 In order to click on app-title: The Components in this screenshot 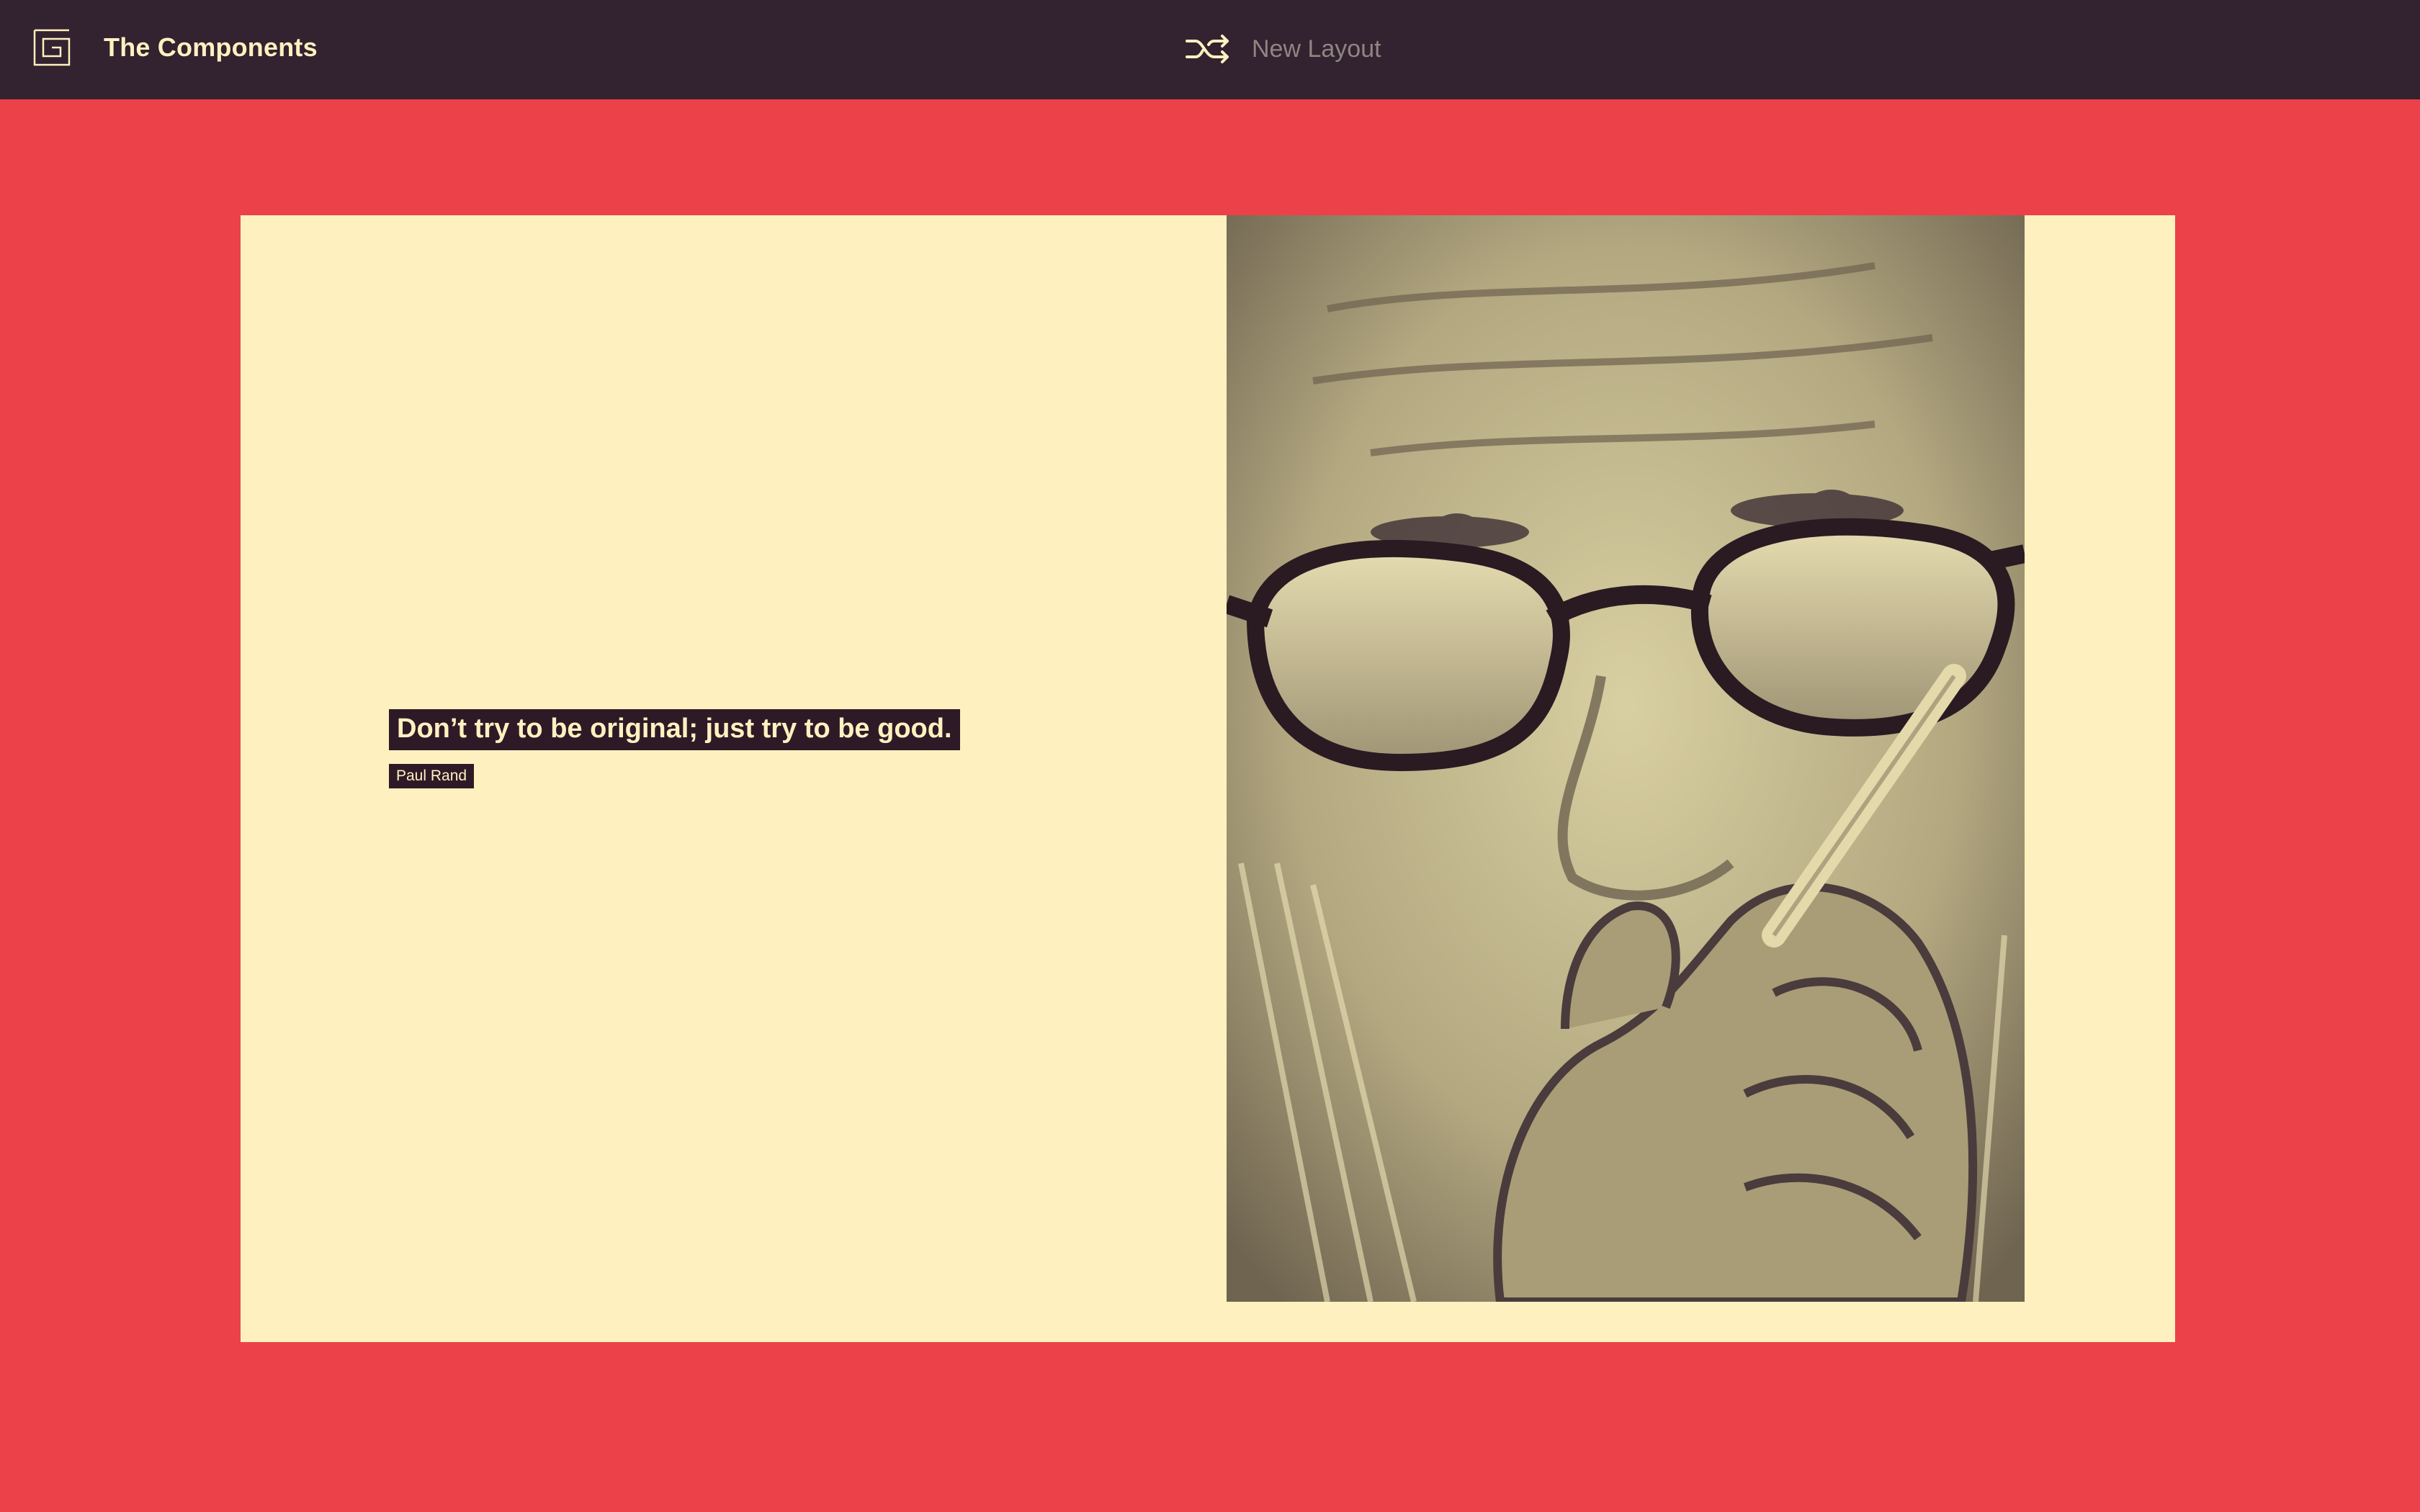, I will do `click(211, 47)`.